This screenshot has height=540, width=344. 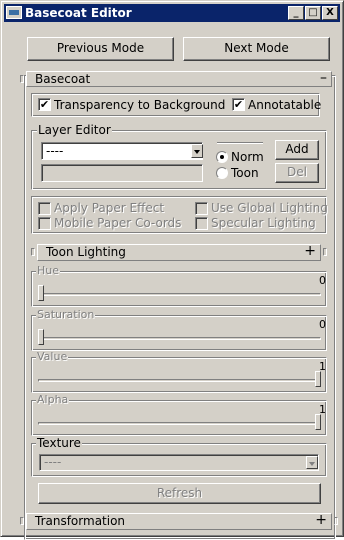 I want to click on norm-radio-label: Norm, so click(x=247, y=157).